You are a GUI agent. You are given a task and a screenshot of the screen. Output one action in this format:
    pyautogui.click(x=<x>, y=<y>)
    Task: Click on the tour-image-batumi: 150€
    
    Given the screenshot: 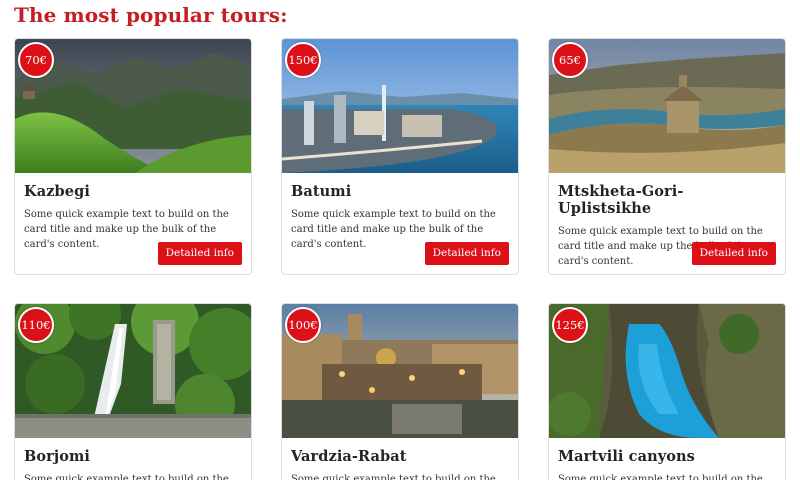 What is the action you would take?
    pyautogui.click(x=400, y=106)
    